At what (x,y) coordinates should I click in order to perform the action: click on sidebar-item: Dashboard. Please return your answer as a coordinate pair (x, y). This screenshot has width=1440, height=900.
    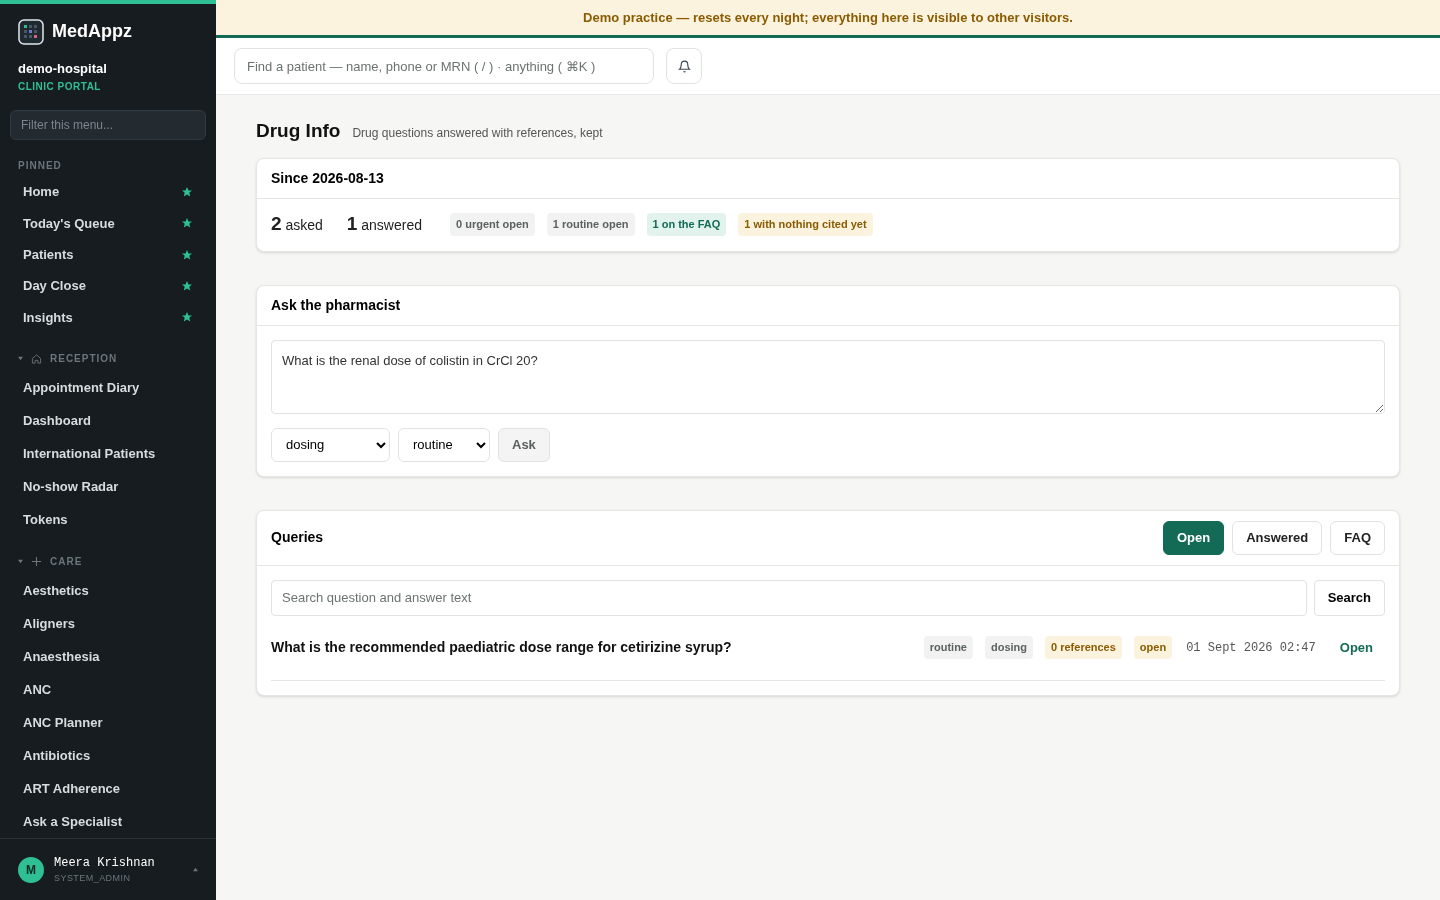
    Looking at the image, I should click on (108, 420).